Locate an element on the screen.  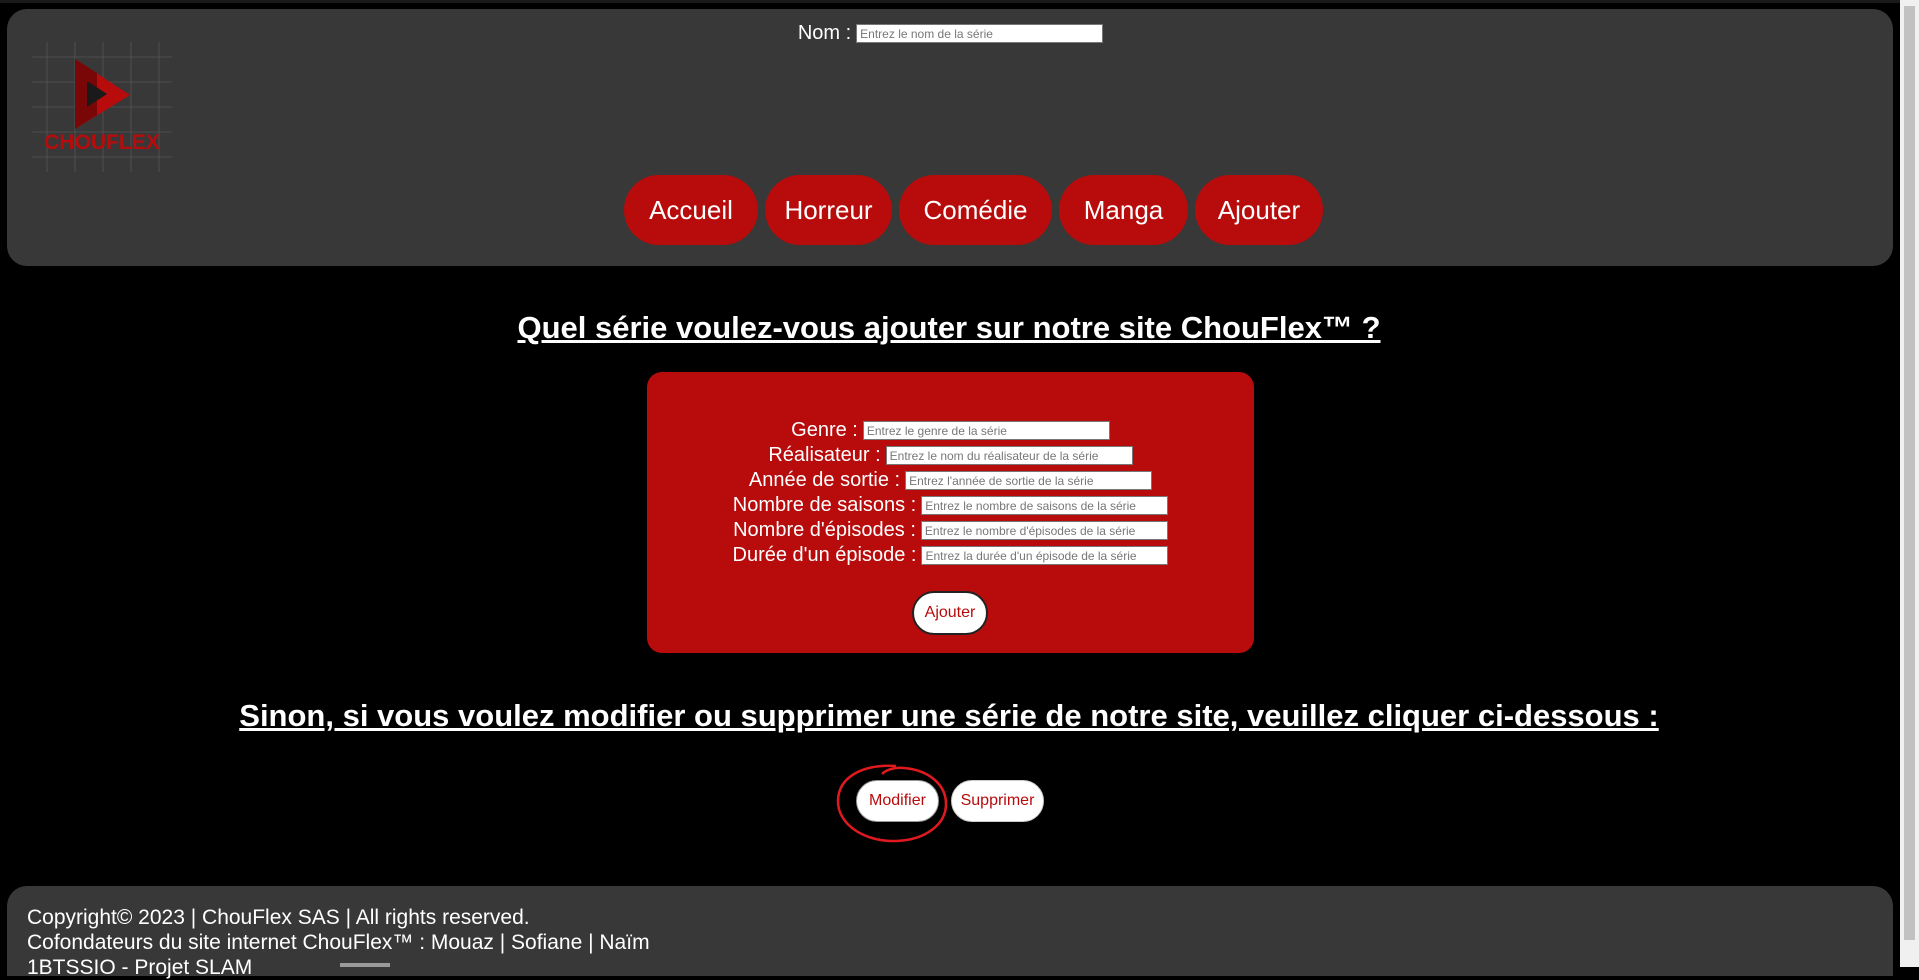
logo-wordmark: CHOUFLEX is located at coordinates (102, 142).